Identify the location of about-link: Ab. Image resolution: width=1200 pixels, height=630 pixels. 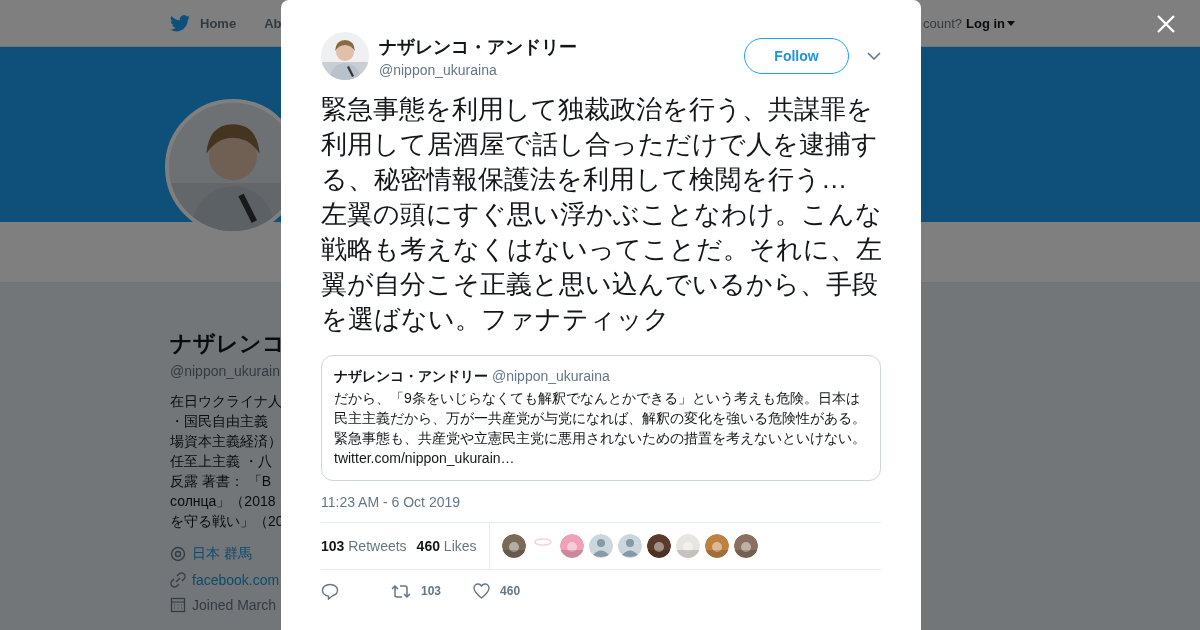
(273, 23).